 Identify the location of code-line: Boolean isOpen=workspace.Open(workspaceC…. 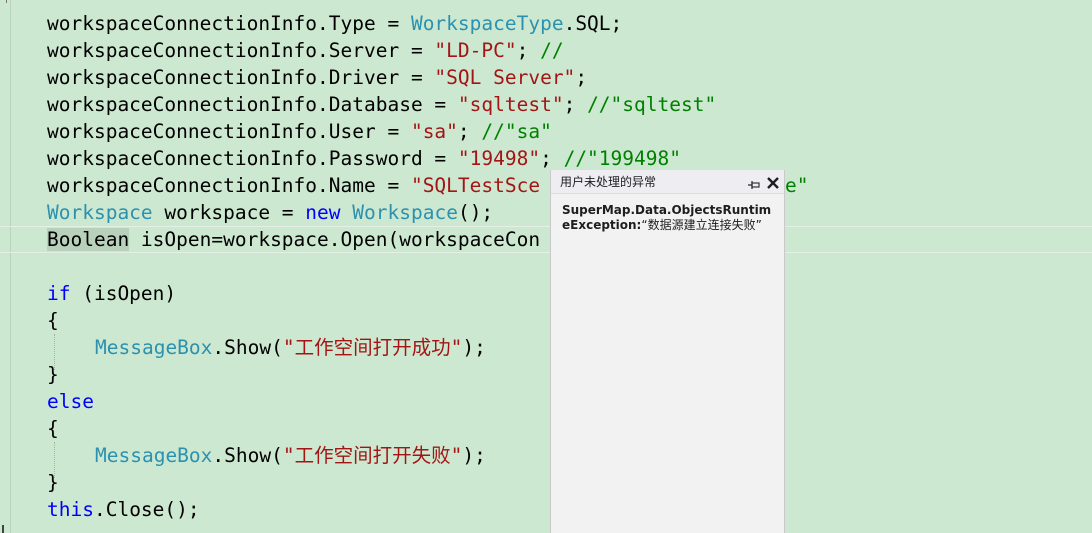
(293, 239).